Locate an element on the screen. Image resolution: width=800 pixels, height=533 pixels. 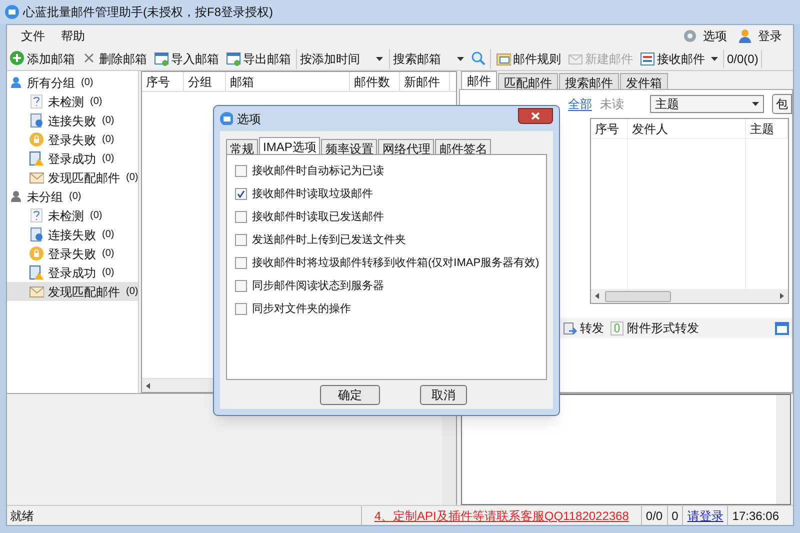
panel-button is located at coordinates (781, 328).